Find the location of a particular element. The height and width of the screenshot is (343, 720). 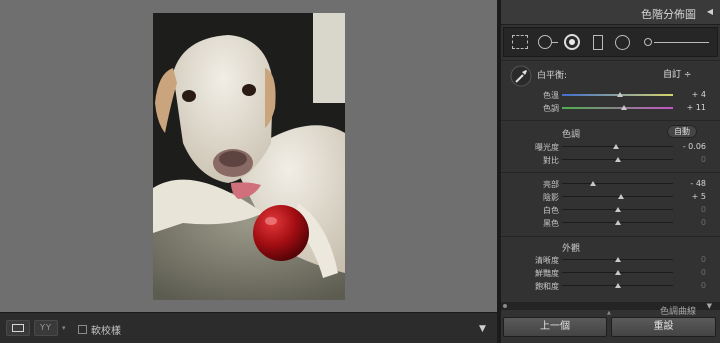

tone2-slider-3-label: 黑色 is located at coordinates (551, 223).